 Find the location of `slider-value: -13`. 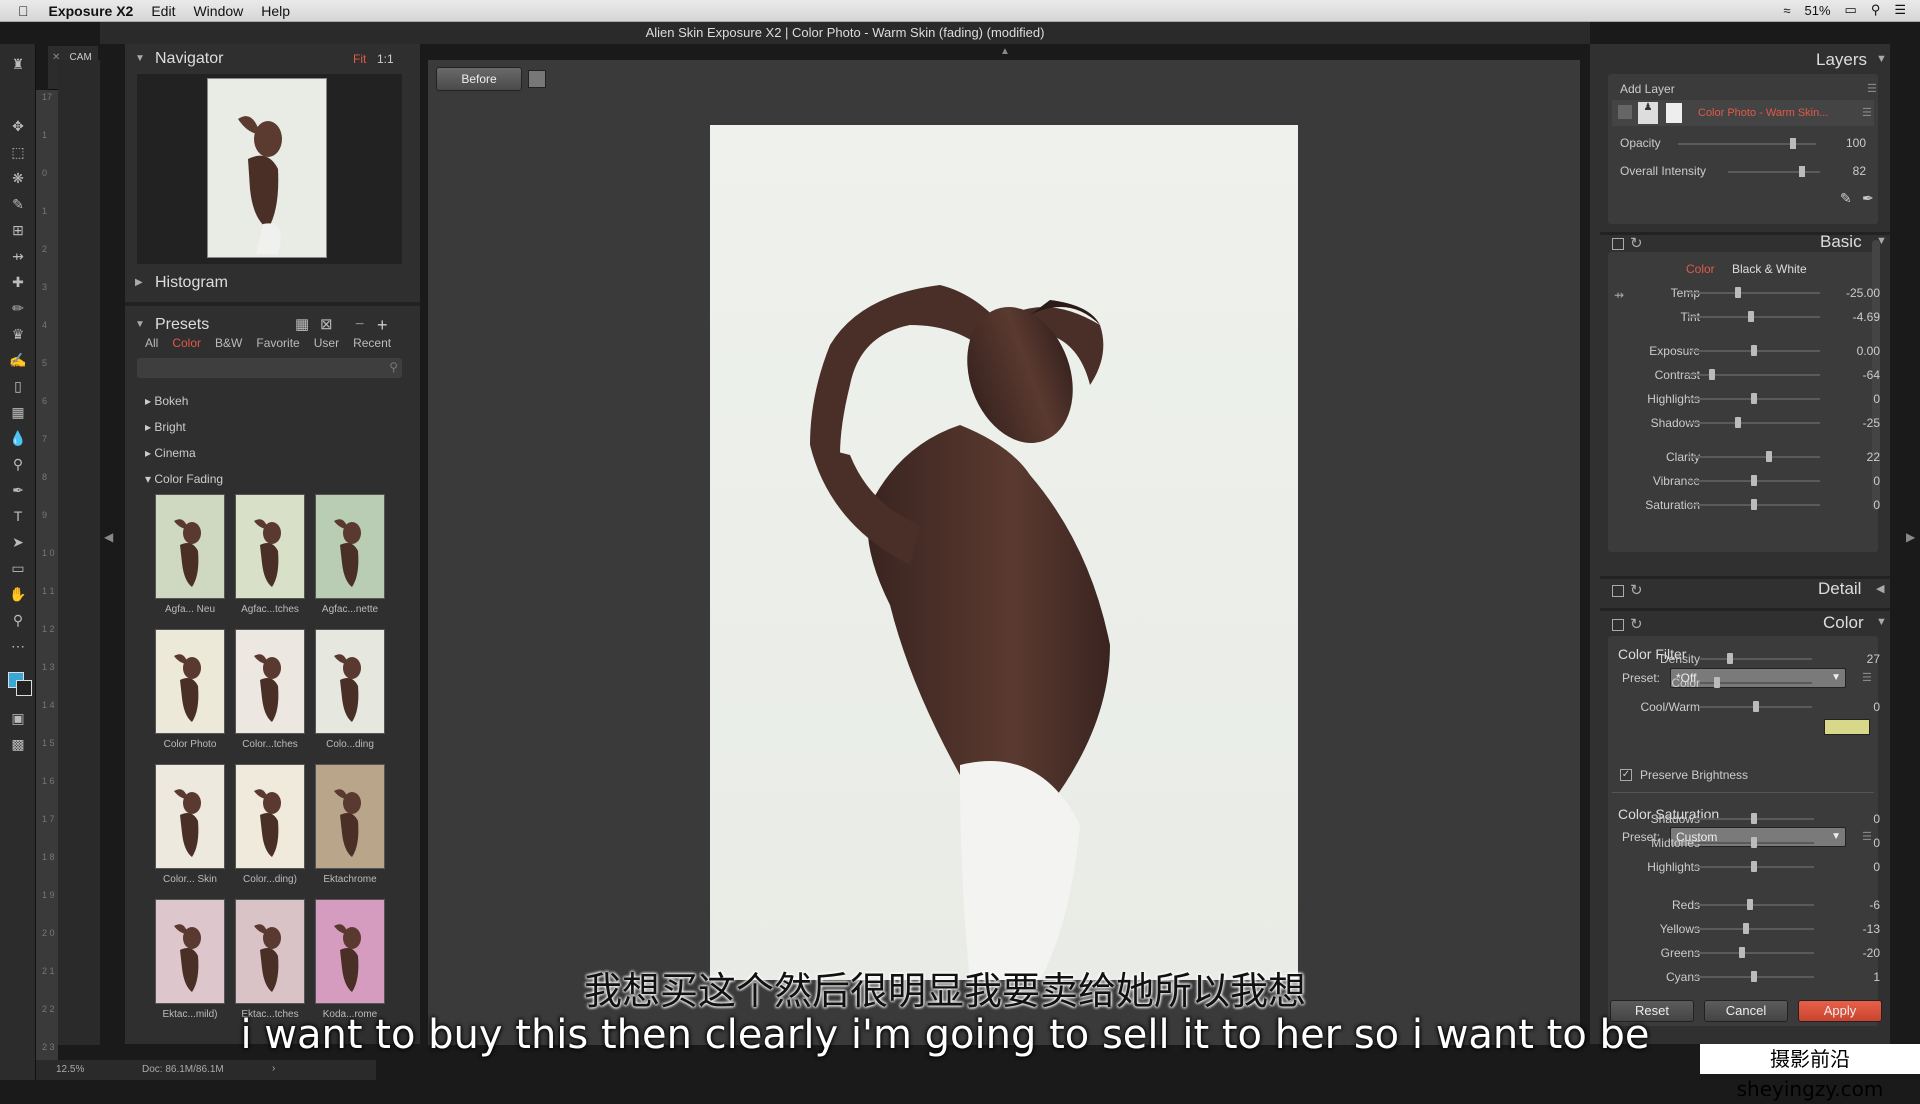

slider-value: -13 is located at coordinates (1855, 929).